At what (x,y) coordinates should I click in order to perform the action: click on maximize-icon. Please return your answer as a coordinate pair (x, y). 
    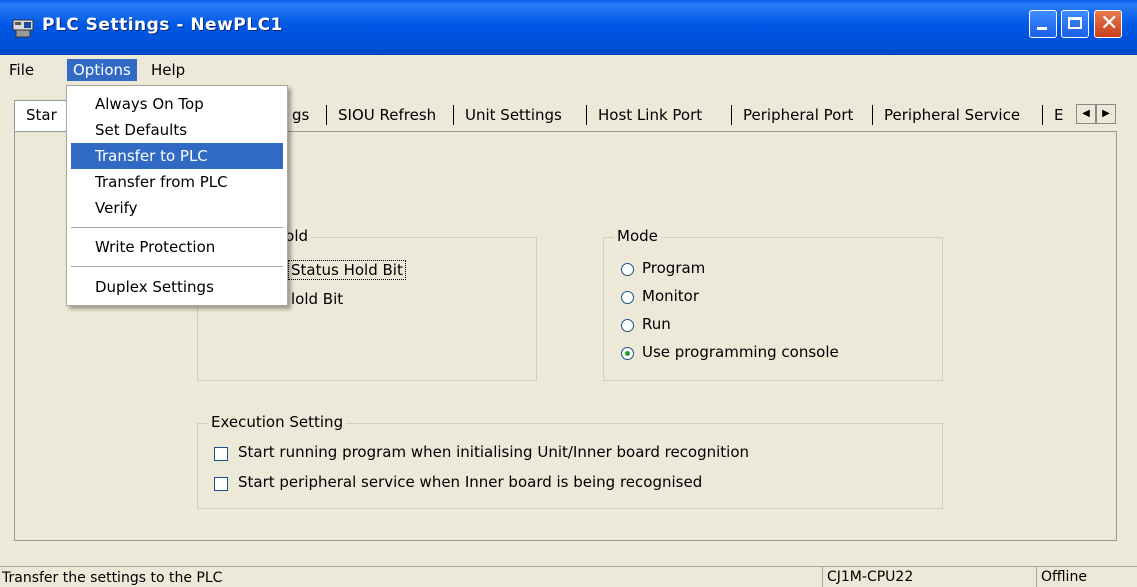
    Looking at the image, I should click on (1075, 23).